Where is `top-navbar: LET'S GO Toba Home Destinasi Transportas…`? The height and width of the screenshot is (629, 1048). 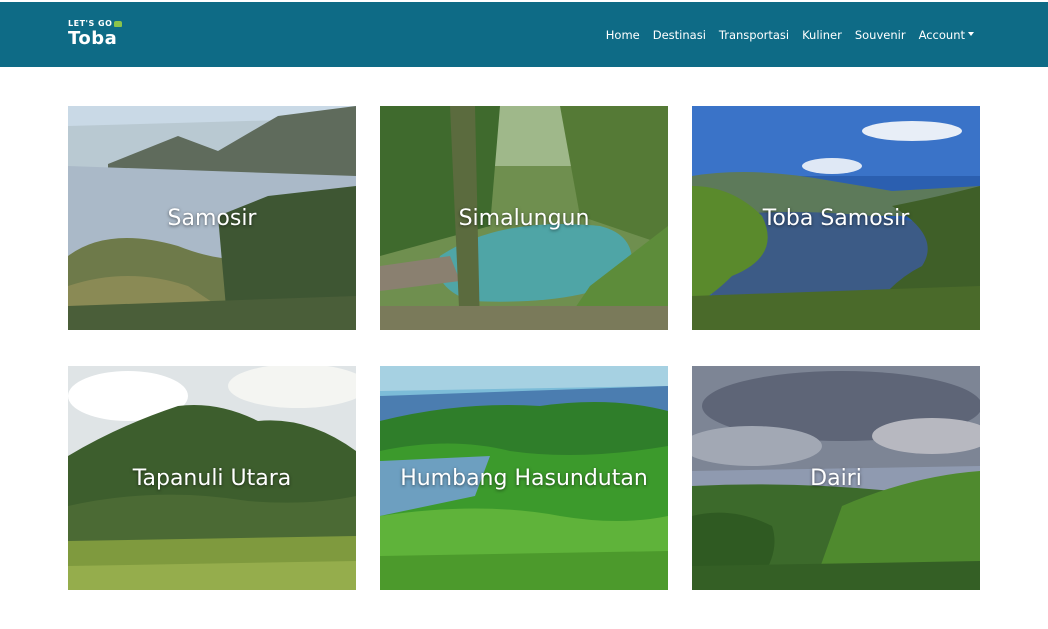 top-navbar: LET'S GO Toba Home Destinasi Transportas… is located at coordinates (524, 34).